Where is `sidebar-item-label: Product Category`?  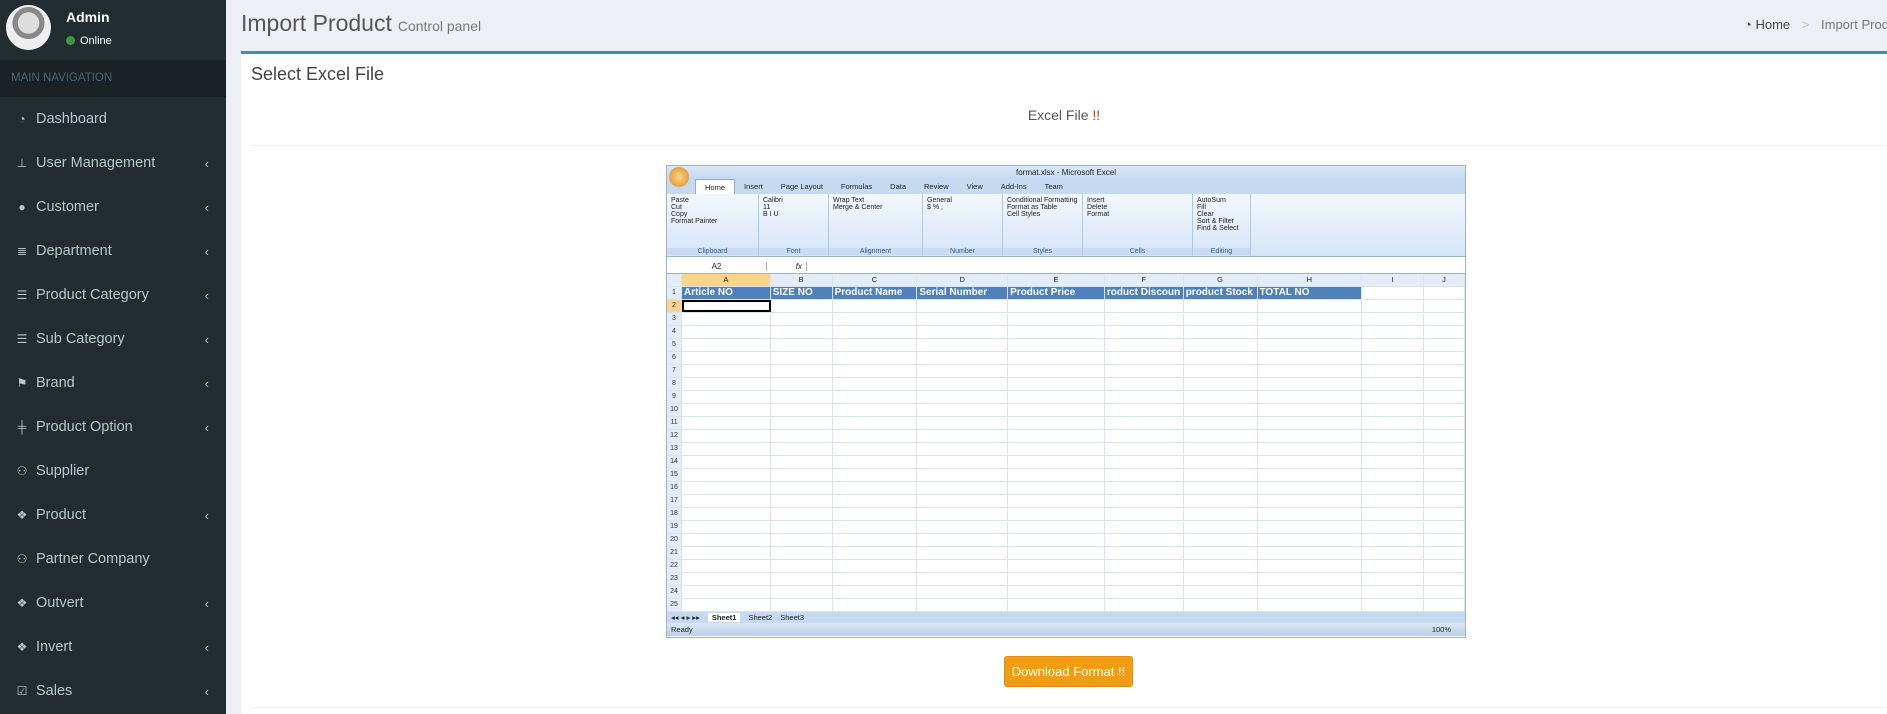 sidebar-item-label: Product Category is located at coordinates (92, 295).